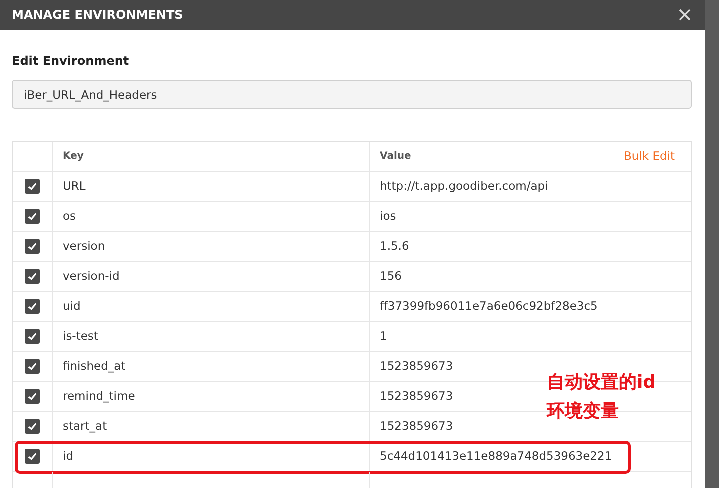 This screenshot has width=719, height=488. What do you see at coordinates (71, 61) in the screenshot?
I see `section-label: Edit Environment` at bounding box center [71, 61].